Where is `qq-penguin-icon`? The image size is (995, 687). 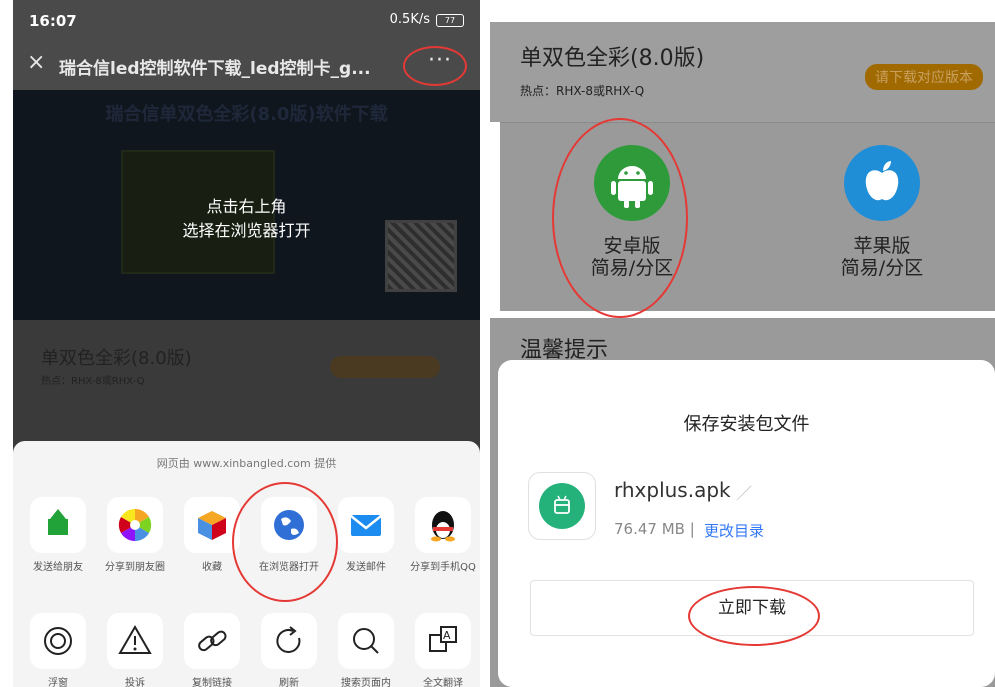
qq-penguin-icon is located at coordinates (443, 526).